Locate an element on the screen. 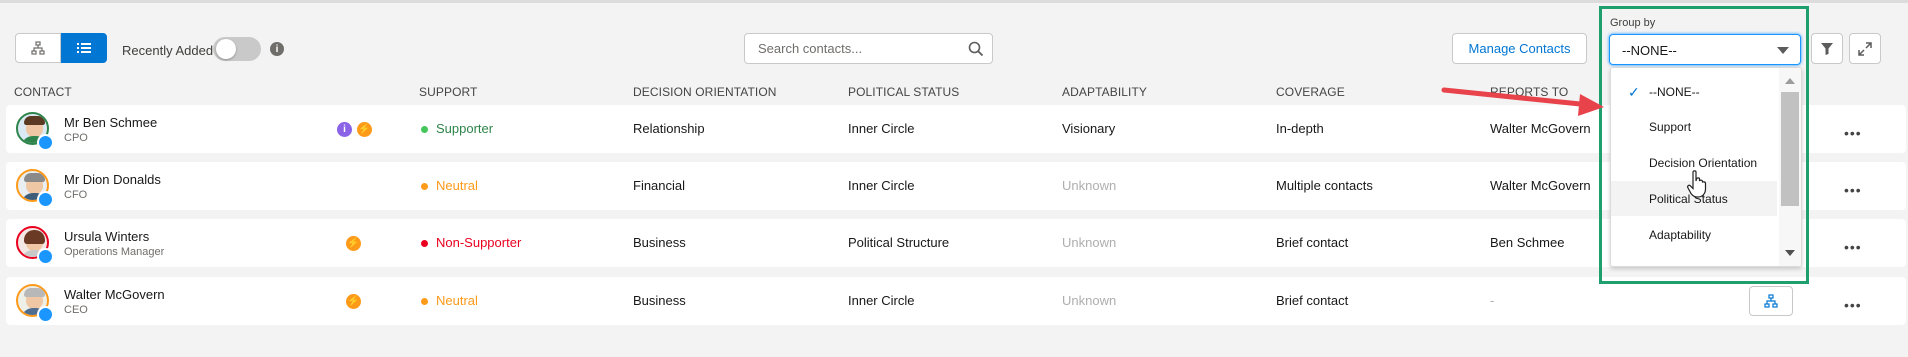  search-box is located at coordinates (868, 48).